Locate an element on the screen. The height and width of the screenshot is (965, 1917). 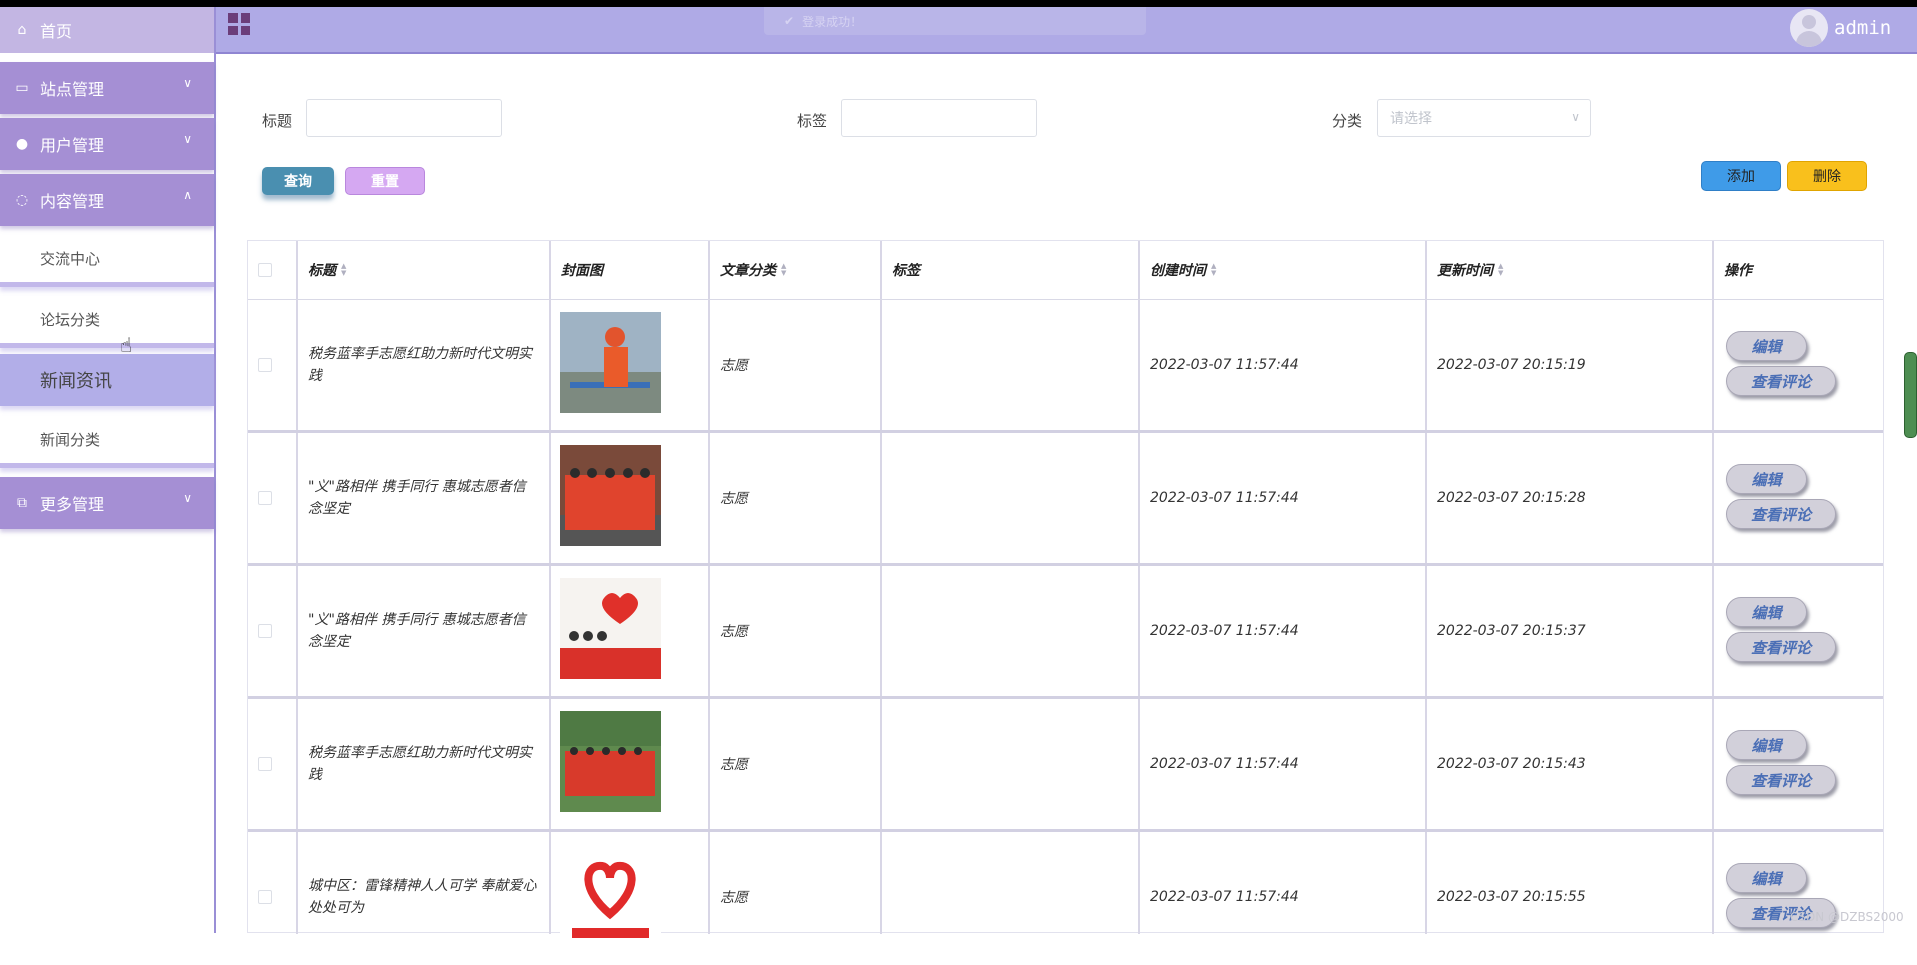
tag-filter-label: 标签 is located at coordinates (812, 121).